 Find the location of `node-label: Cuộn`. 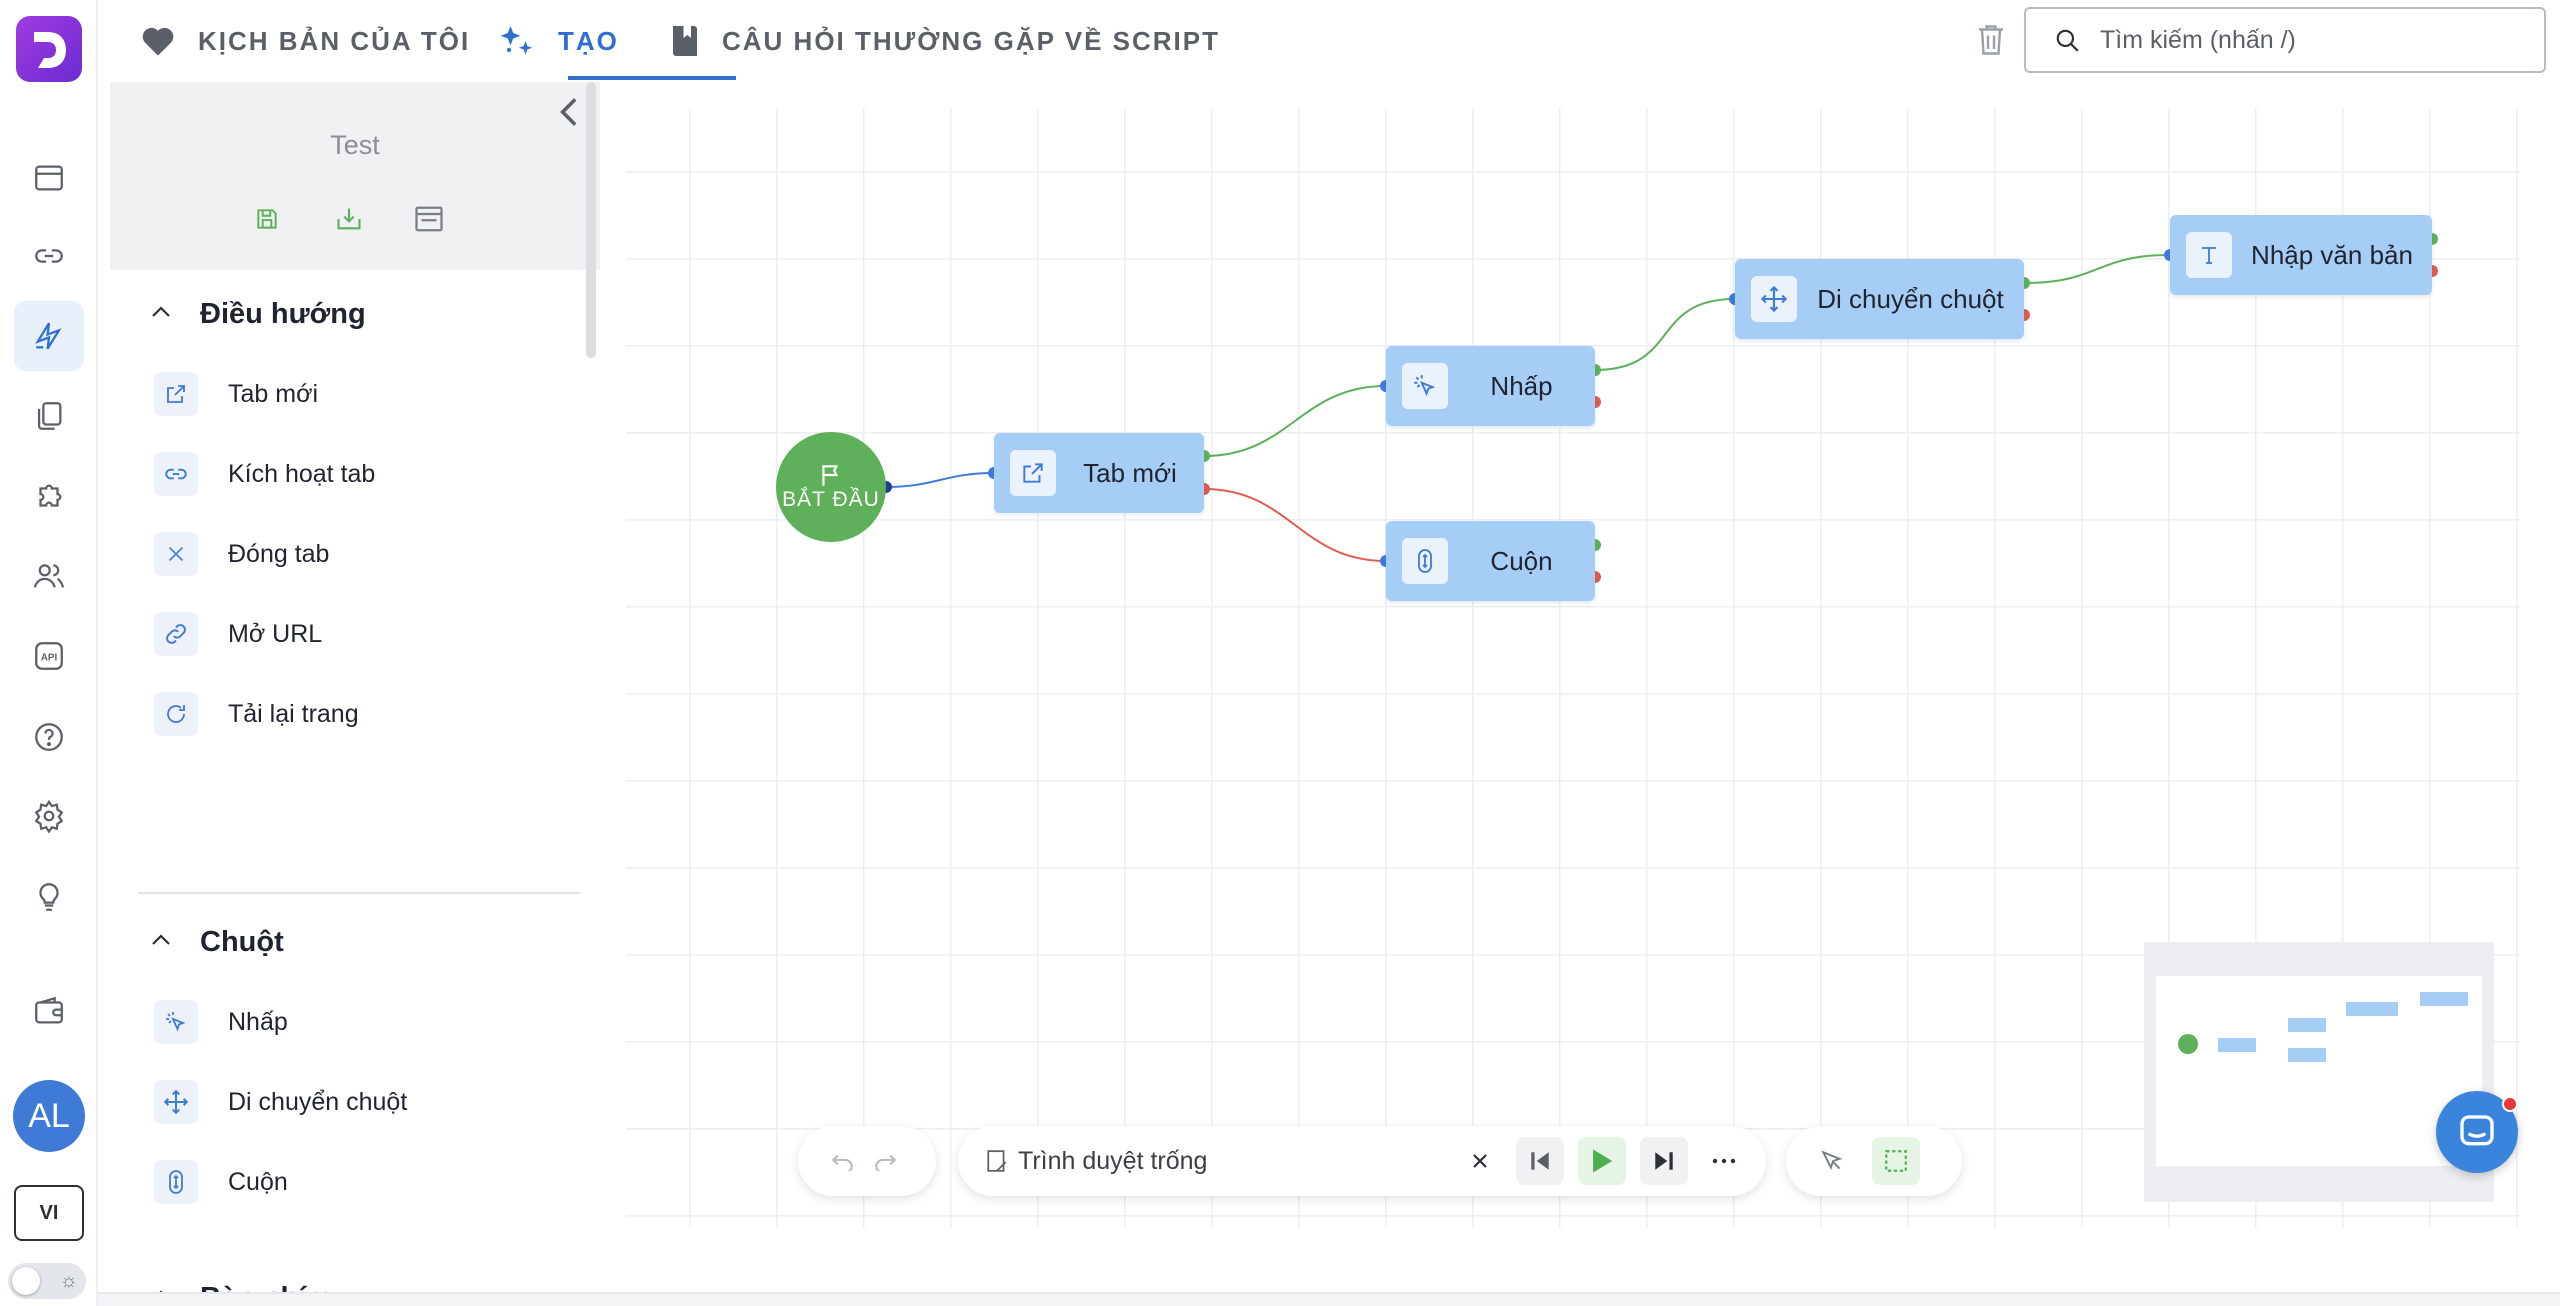

node-label: Cuộn is located at coordinates (1521, 560).